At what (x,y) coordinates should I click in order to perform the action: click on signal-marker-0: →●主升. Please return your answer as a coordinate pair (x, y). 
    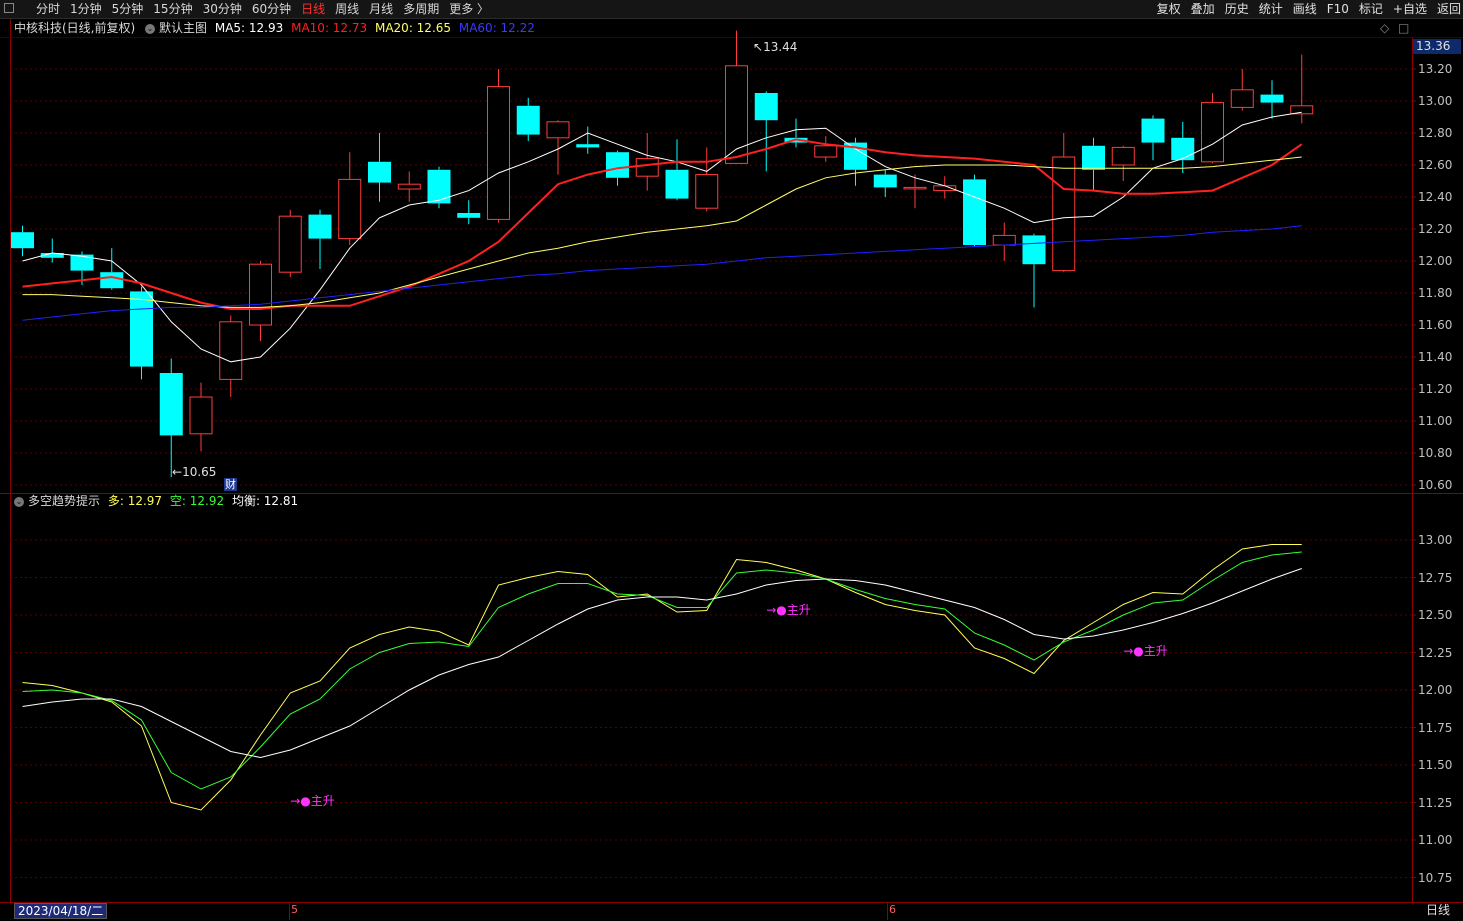
    Looking at the image, I should click on (312, 801).